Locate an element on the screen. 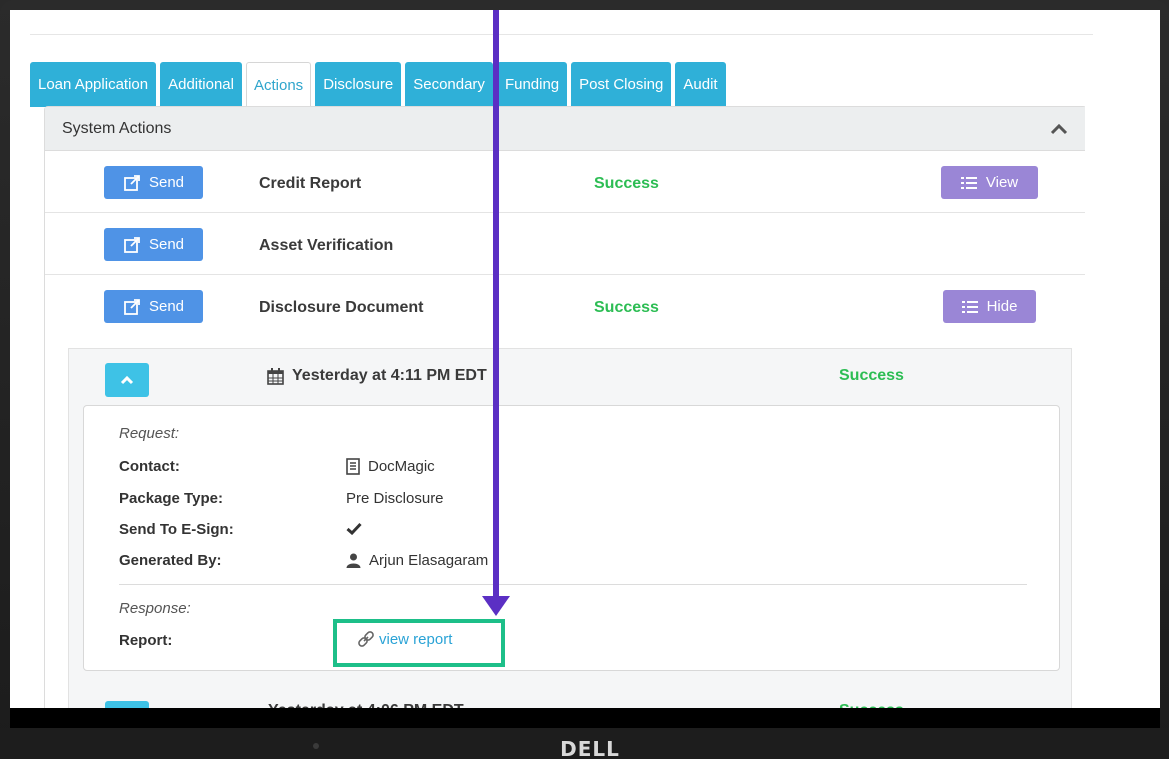 The image size is (1169, 759). building-icon is located at coordinates (353, 466).